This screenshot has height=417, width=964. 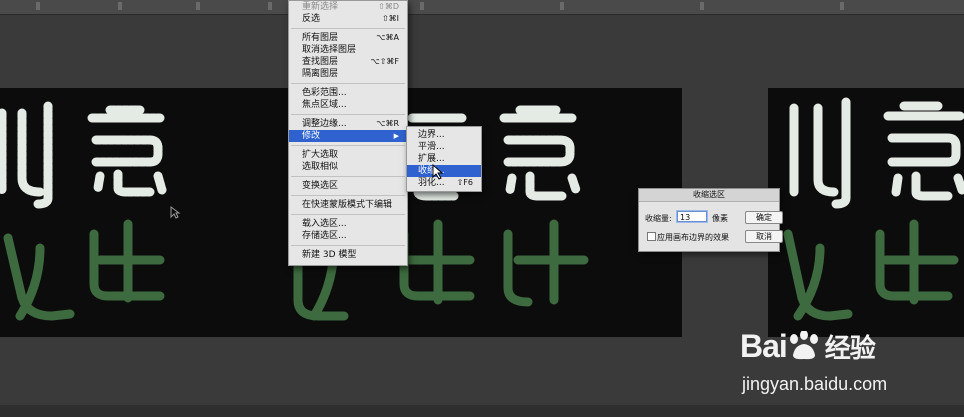 What do you see at coordinates (709, 195) in the screenshot?
I see `dialog-title: 收缩选区` at bounding box center [709, 195].